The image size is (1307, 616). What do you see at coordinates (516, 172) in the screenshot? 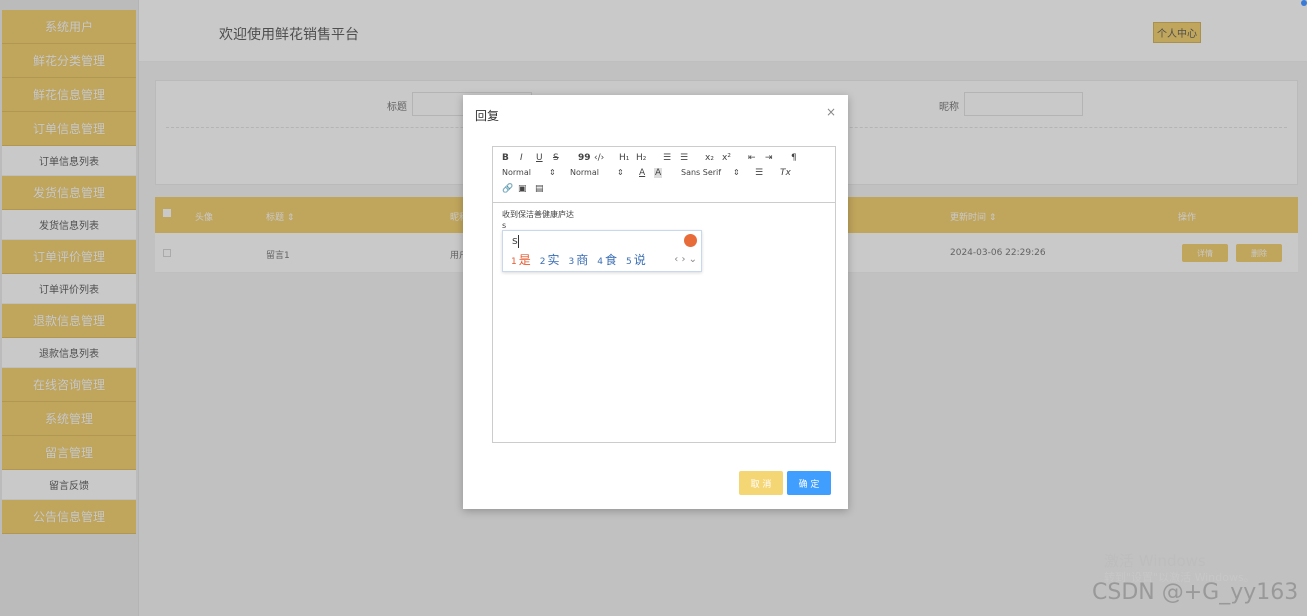
I see `size-select-1: Normal` at bounding box center [516, 172].